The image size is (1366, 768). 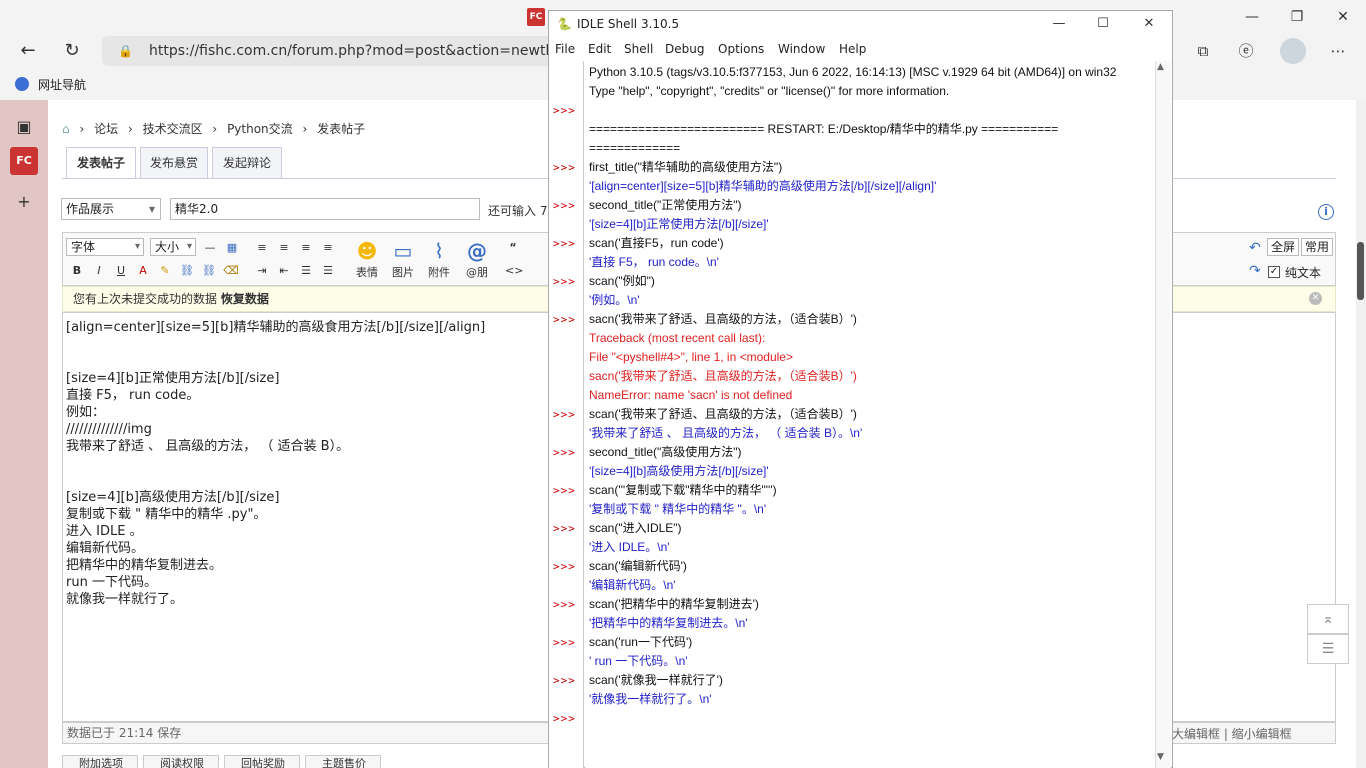 I want to click on breadcrumb-item: Python交流, so click(x=260, y=129).